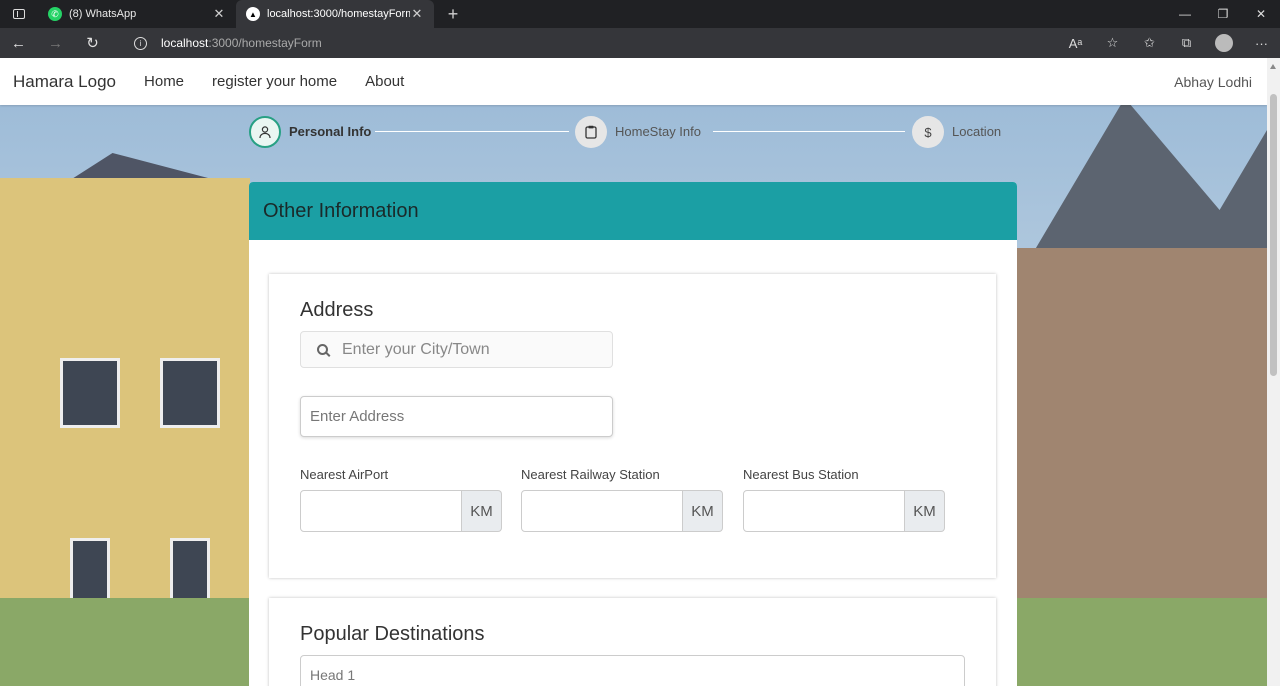 This screenshot has height=686, width=1280. I want to click on collections-icon: ⧉, so click(1186, 43).